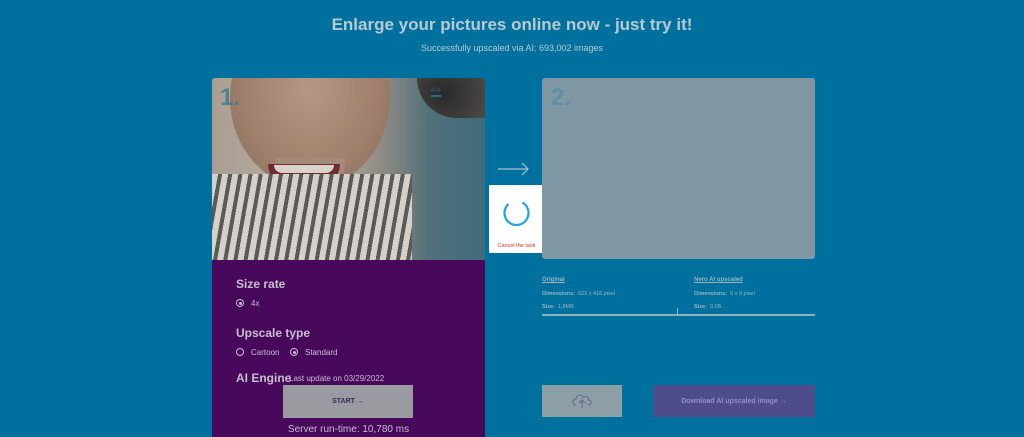 This screenshot has height=437, width=1024. Describe the element at coordinates (516, 213) in the screenshot. I see `loading-spinner-icon` at that location.